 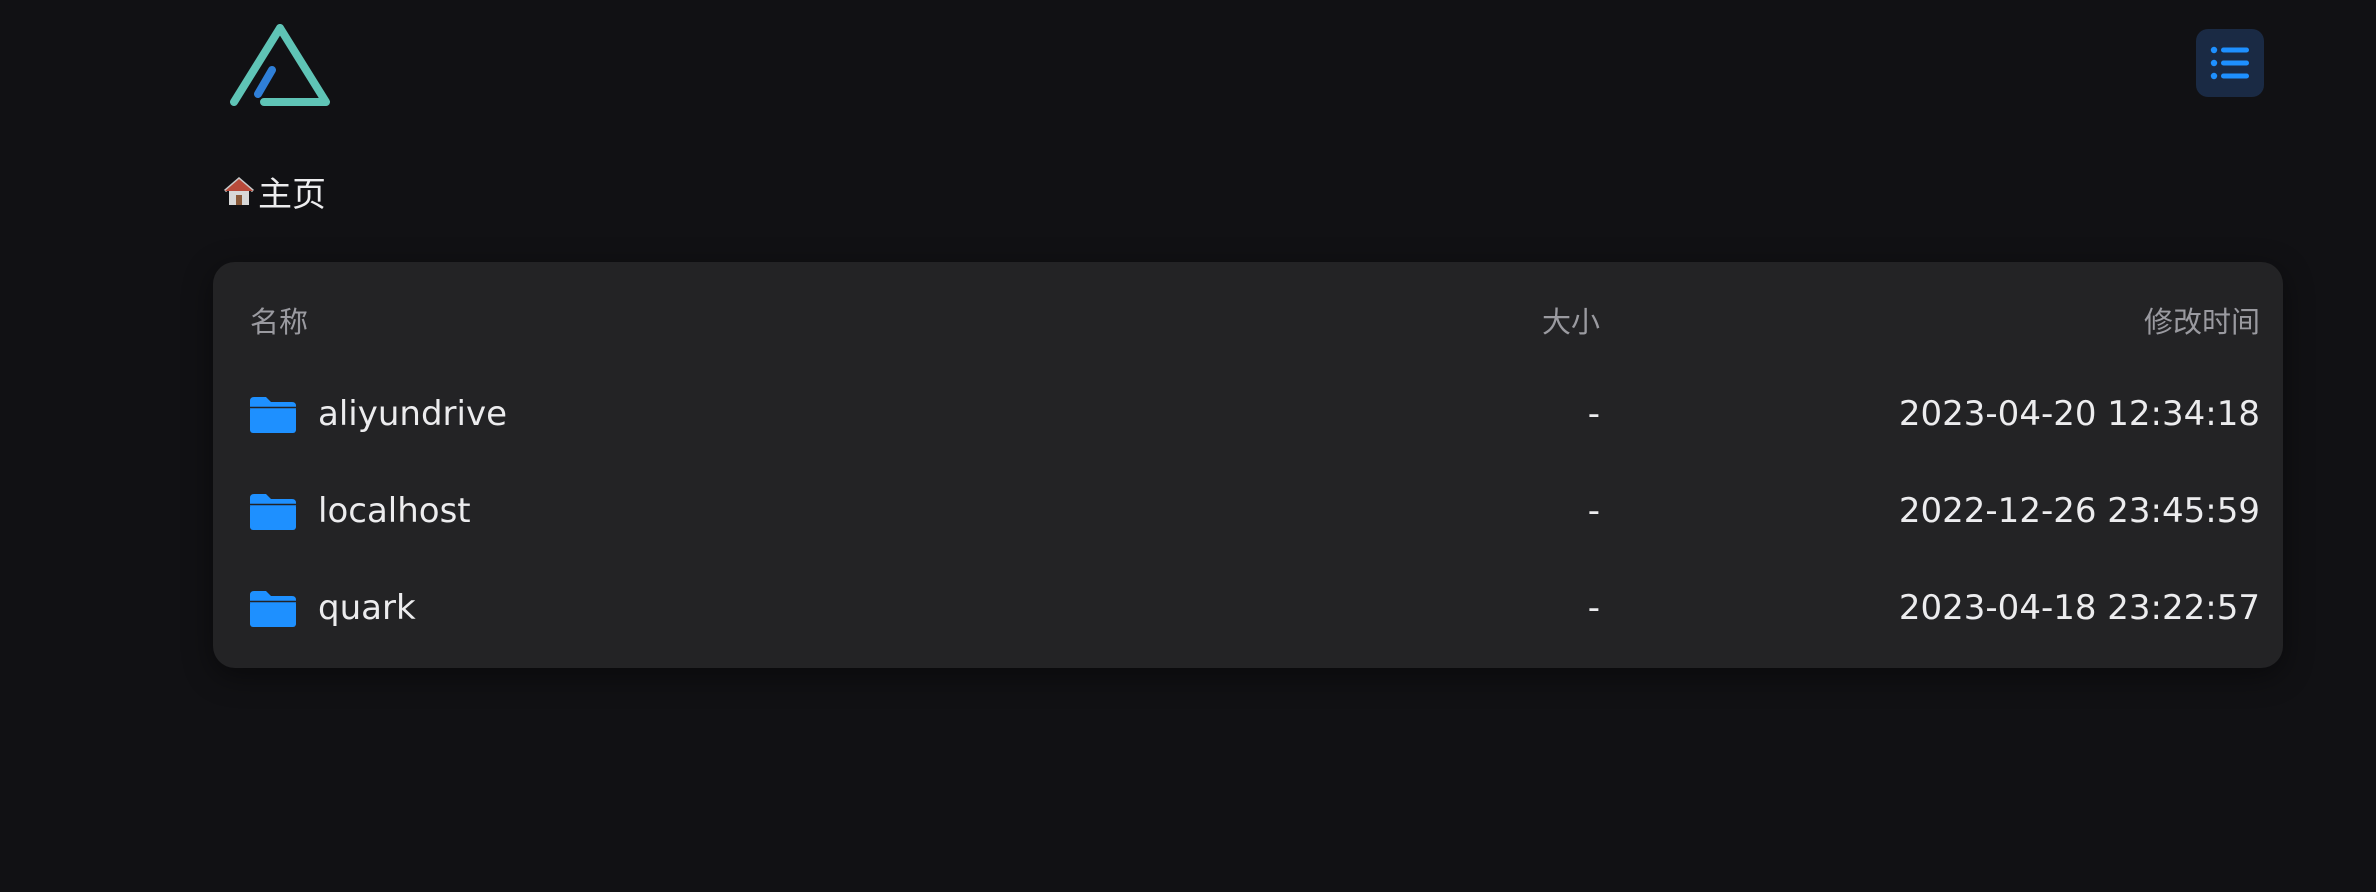 I want to click on file-name: localhost, so click(x=394, y=511).